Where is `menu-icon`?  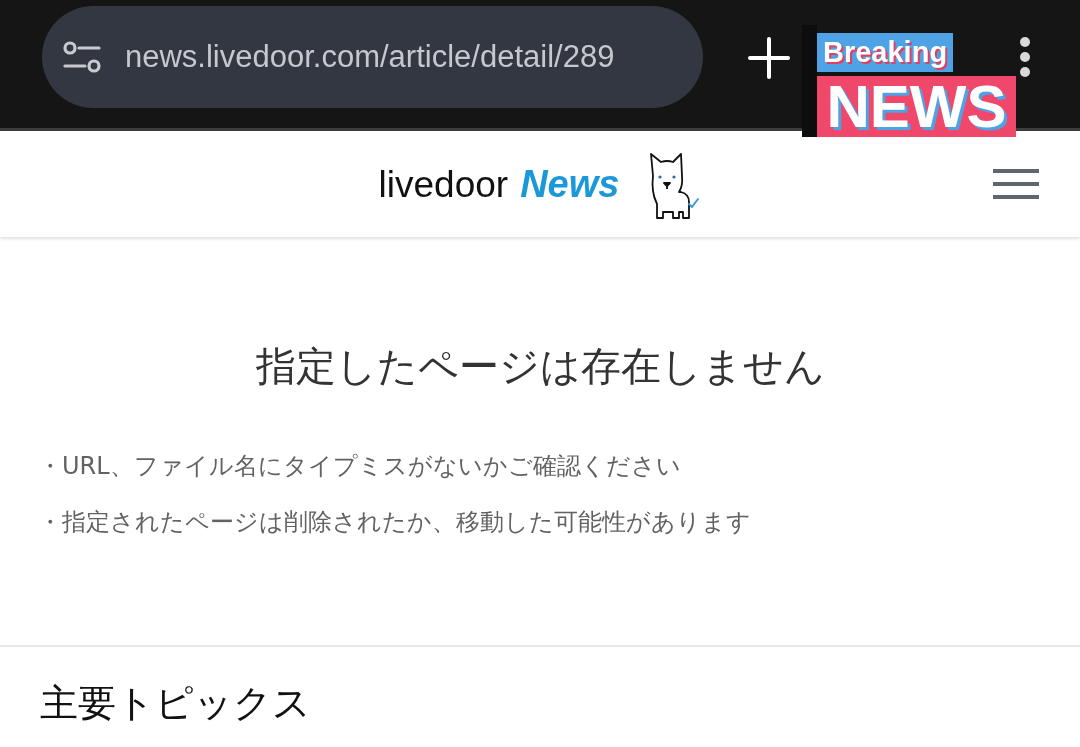 menu-icon is located at coordinates (1016, 184).